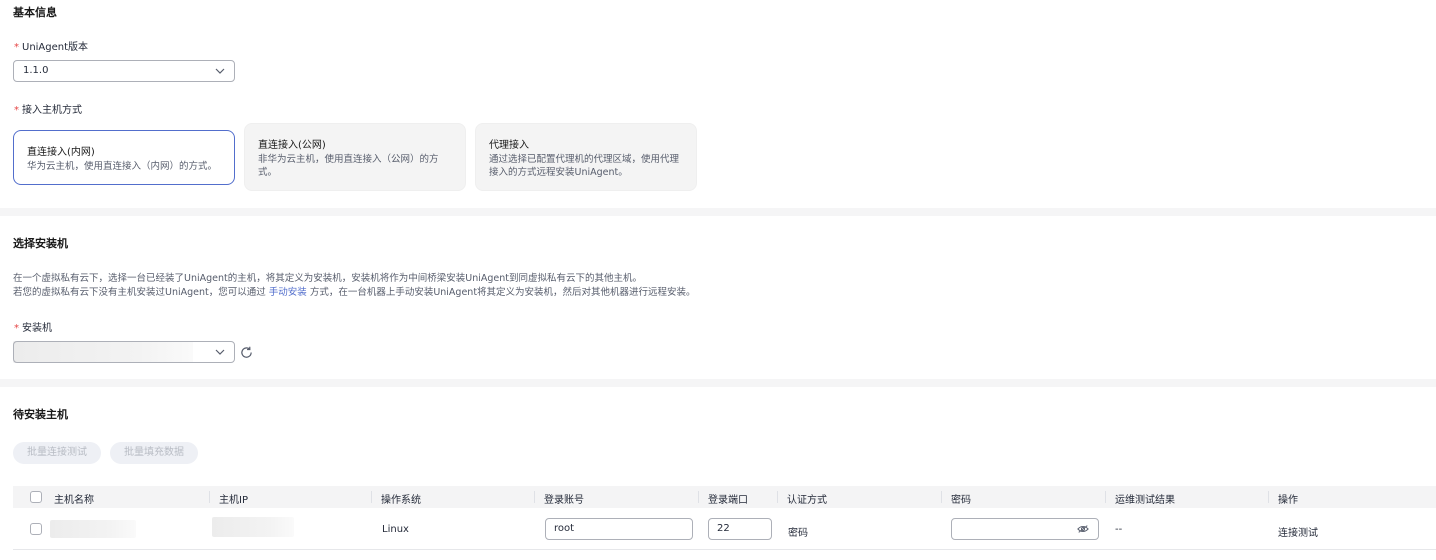 Image resolution: width=1436 pixels, height=560 pixels. What do you see at coordinates (55, 47) in the screenshot?
I see `version-label-text: UniAgent版本` at bounding box center [55, 47].